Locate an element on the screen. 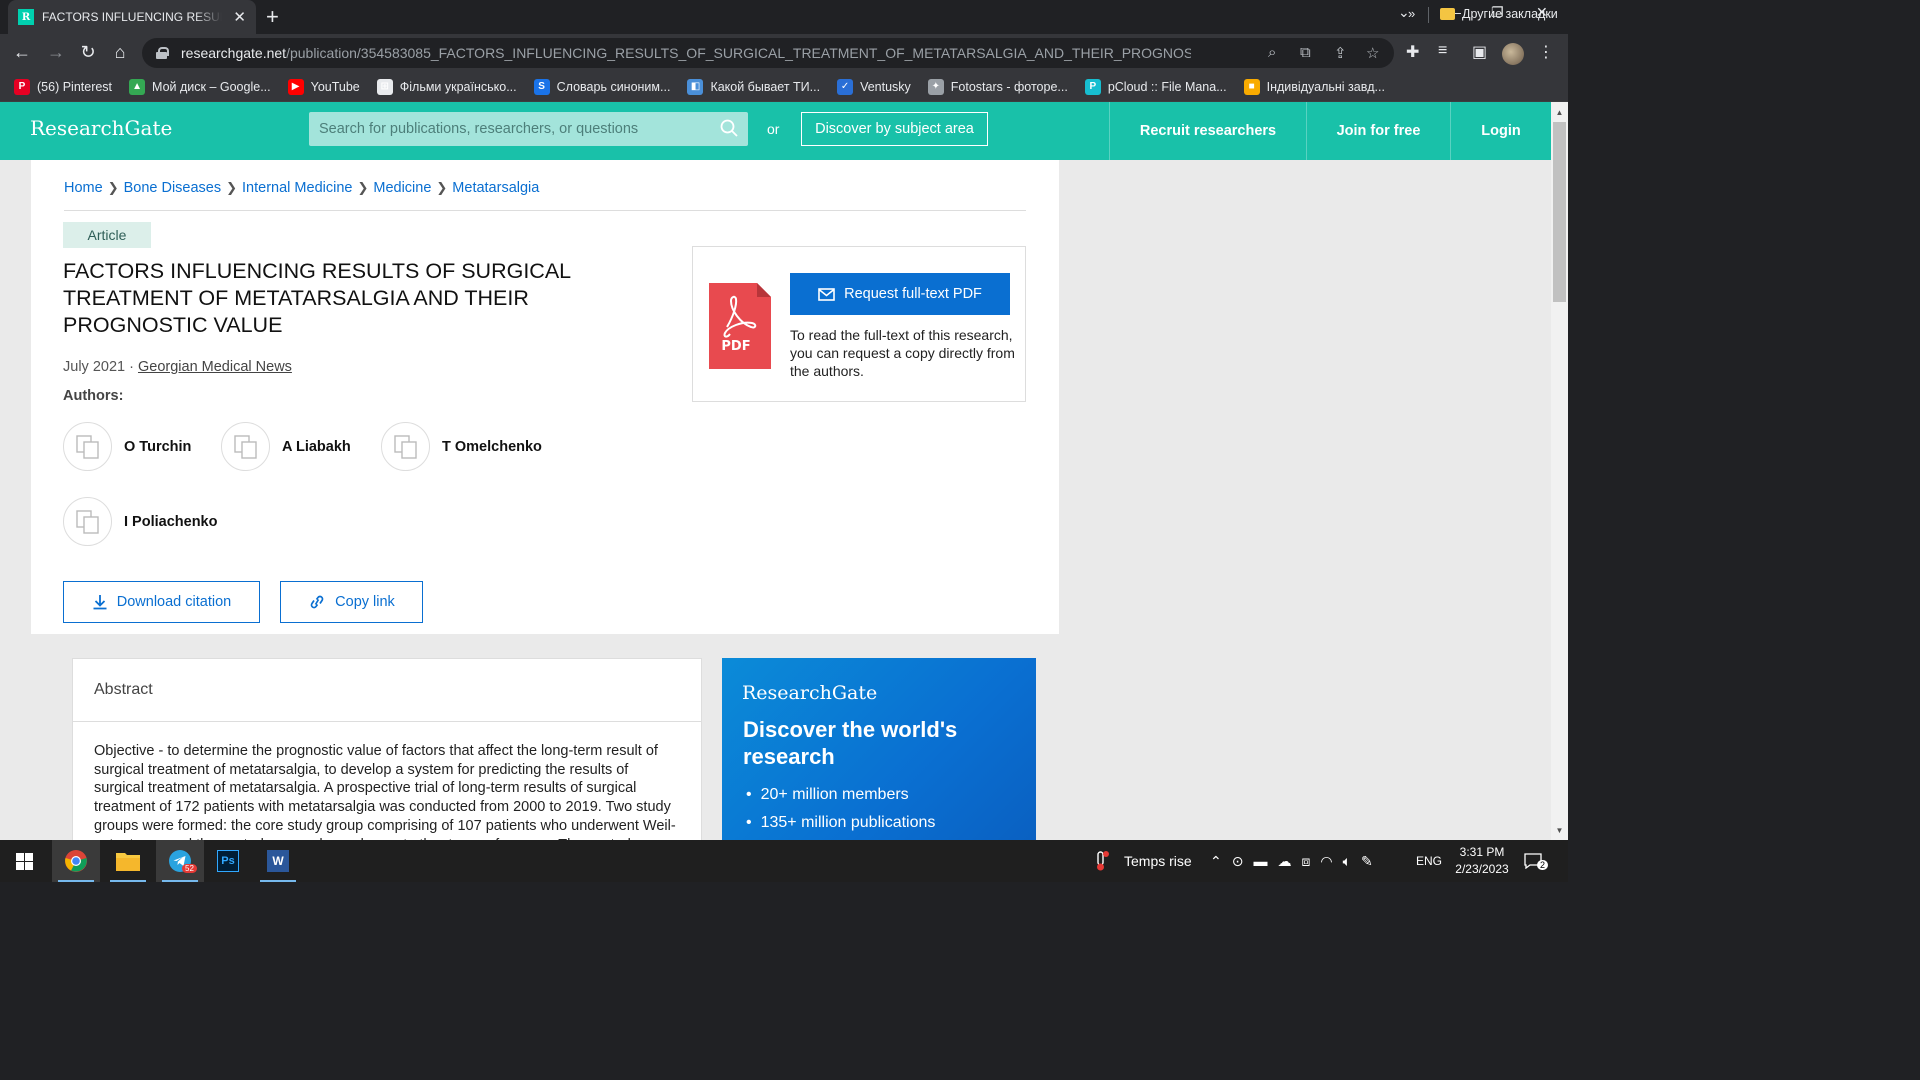 The width and height of the screenshot is (1920, 1080). wifi-icon: ◠ is located at coordinates (1326, 861).